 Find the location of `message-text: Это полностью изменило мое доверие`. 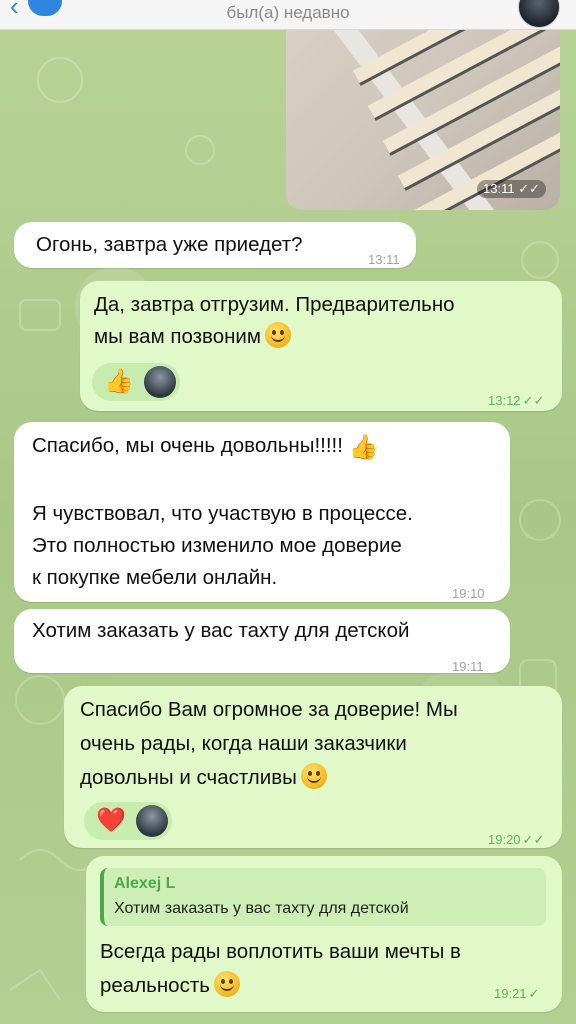

message-text: Это полностью изменило мое доверие is located at coordinates (217, 545).